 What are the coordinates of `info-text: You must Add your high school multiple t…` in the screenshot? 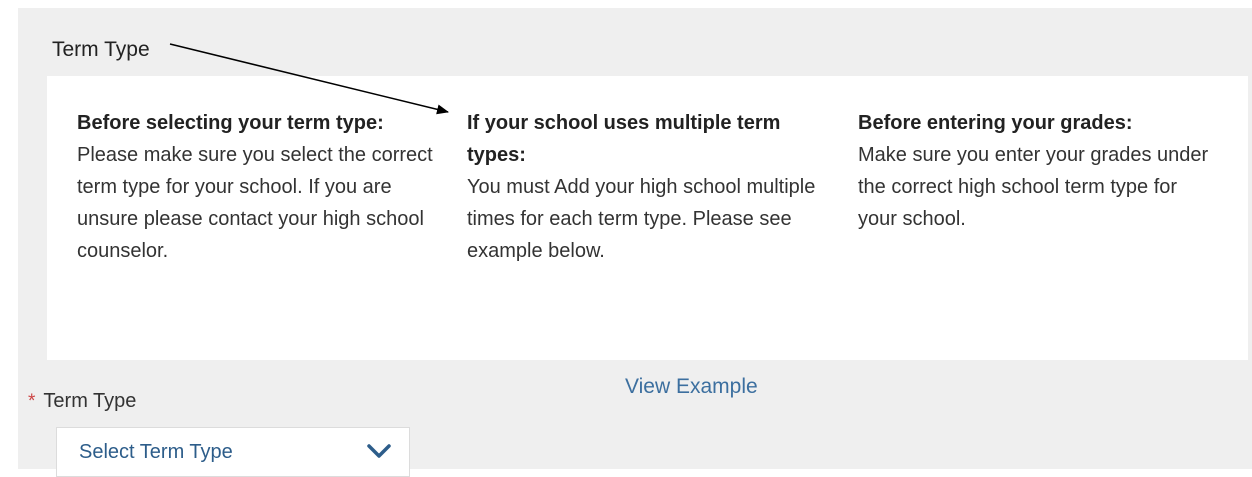 It's located at (641, 219).